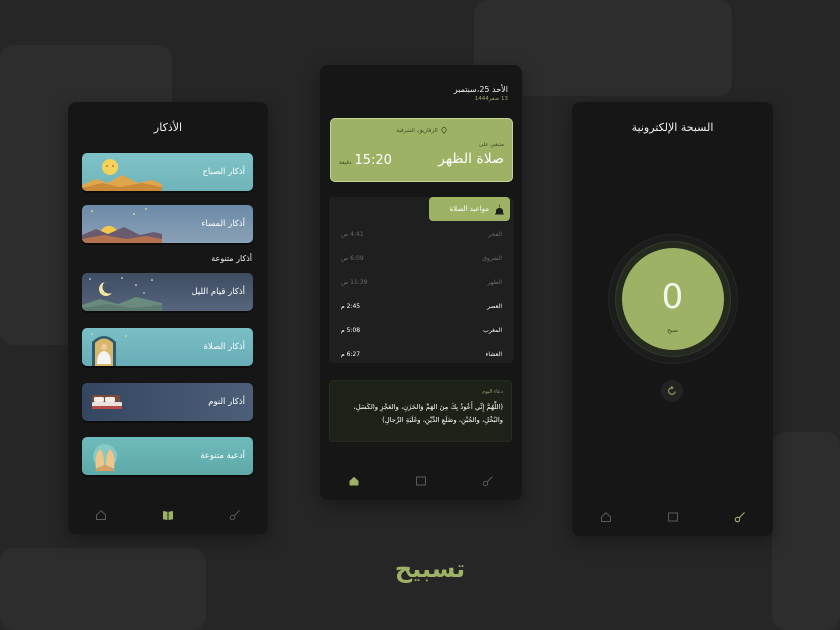 The width and height of the screenshot is (840, 630). What do you see at coordinates (421, 354) in the screenshot?
I see `prayer-time-row: 6:27 م العشاء` at bounding box center [421, 354].